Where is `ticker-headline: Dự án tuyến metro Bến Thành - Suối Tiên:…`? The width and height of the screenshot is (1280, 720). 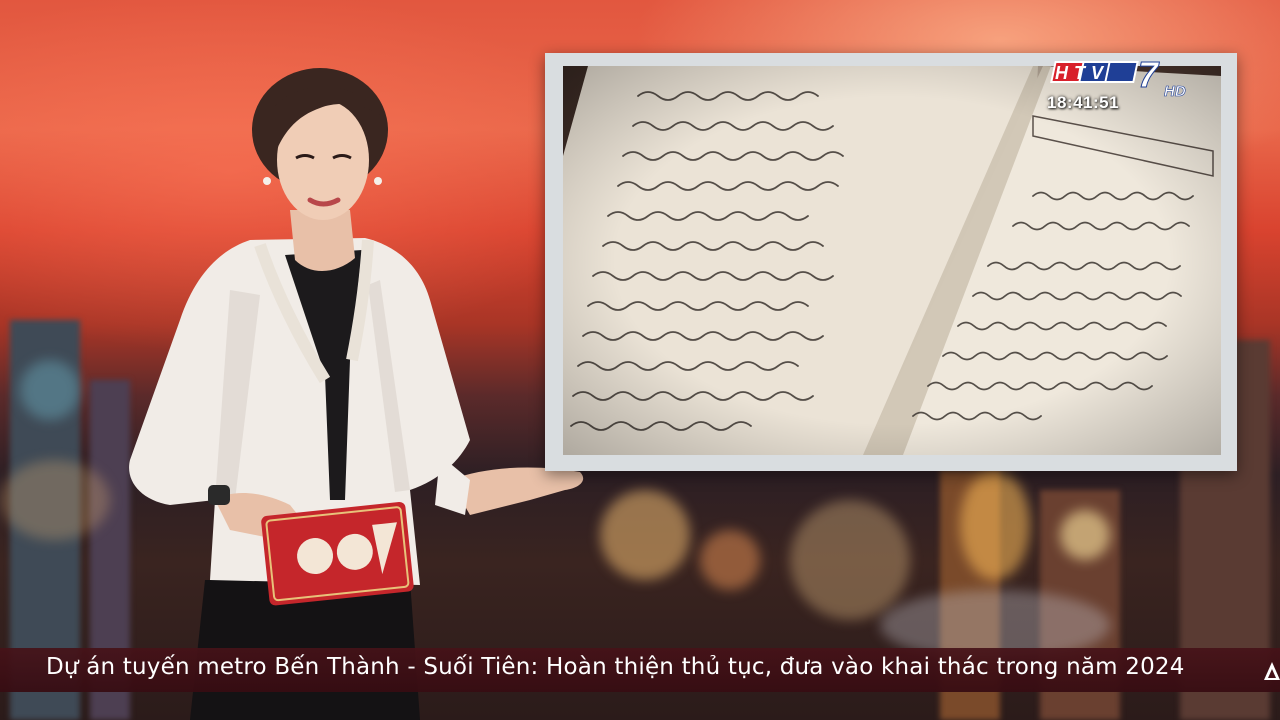
ticker-headline: Dự án tuyến metro Bến Thành - Suối Tiên:… is located at coordinates (615, 667).